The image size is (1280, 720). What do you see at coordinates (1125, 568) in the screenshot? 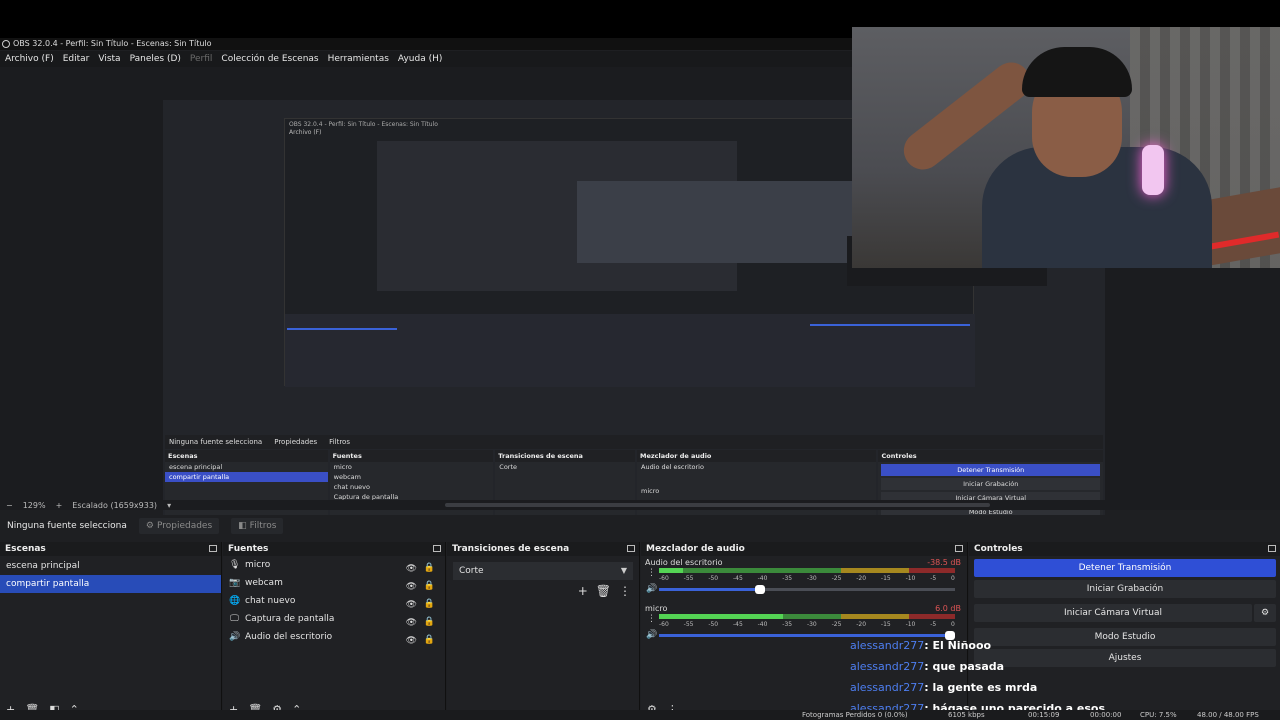
I see `stop-stream-button: Detener Transmisión` at bounding box center [1125, 568].